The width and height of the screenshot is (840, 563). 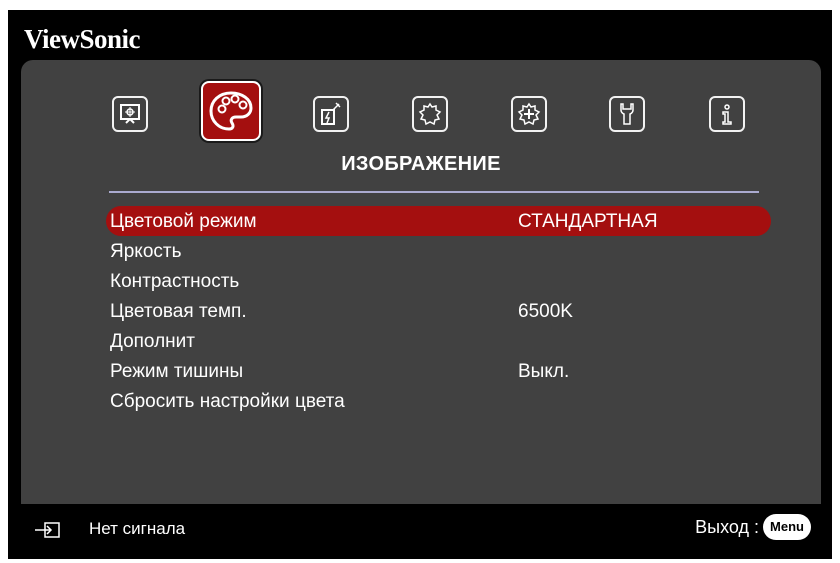 I want to click on tab-display, so click(x=130, y=114).